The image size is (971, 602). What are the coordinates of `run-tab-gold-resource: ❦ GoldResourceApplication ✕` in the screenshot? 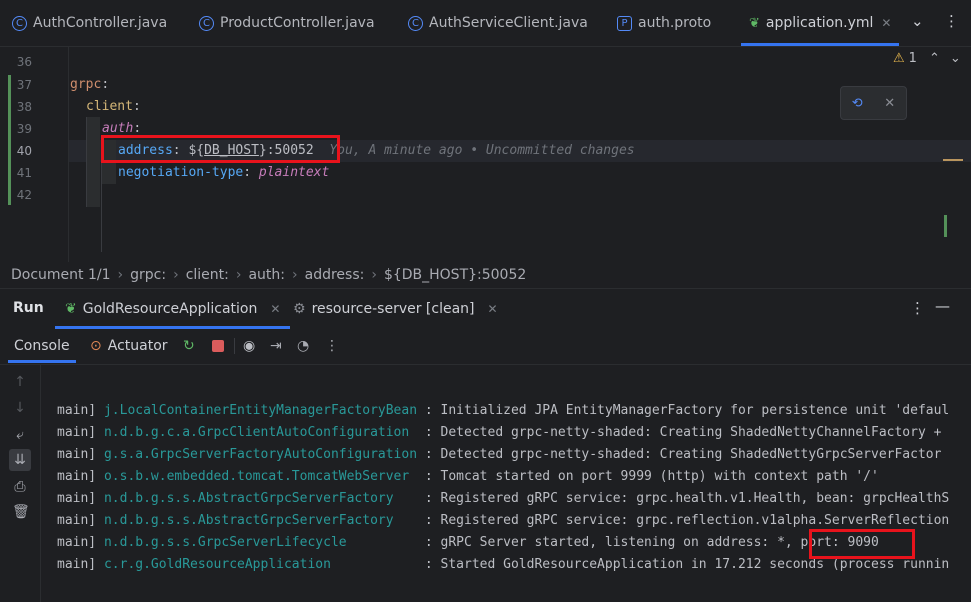 It's located at (172, 309).